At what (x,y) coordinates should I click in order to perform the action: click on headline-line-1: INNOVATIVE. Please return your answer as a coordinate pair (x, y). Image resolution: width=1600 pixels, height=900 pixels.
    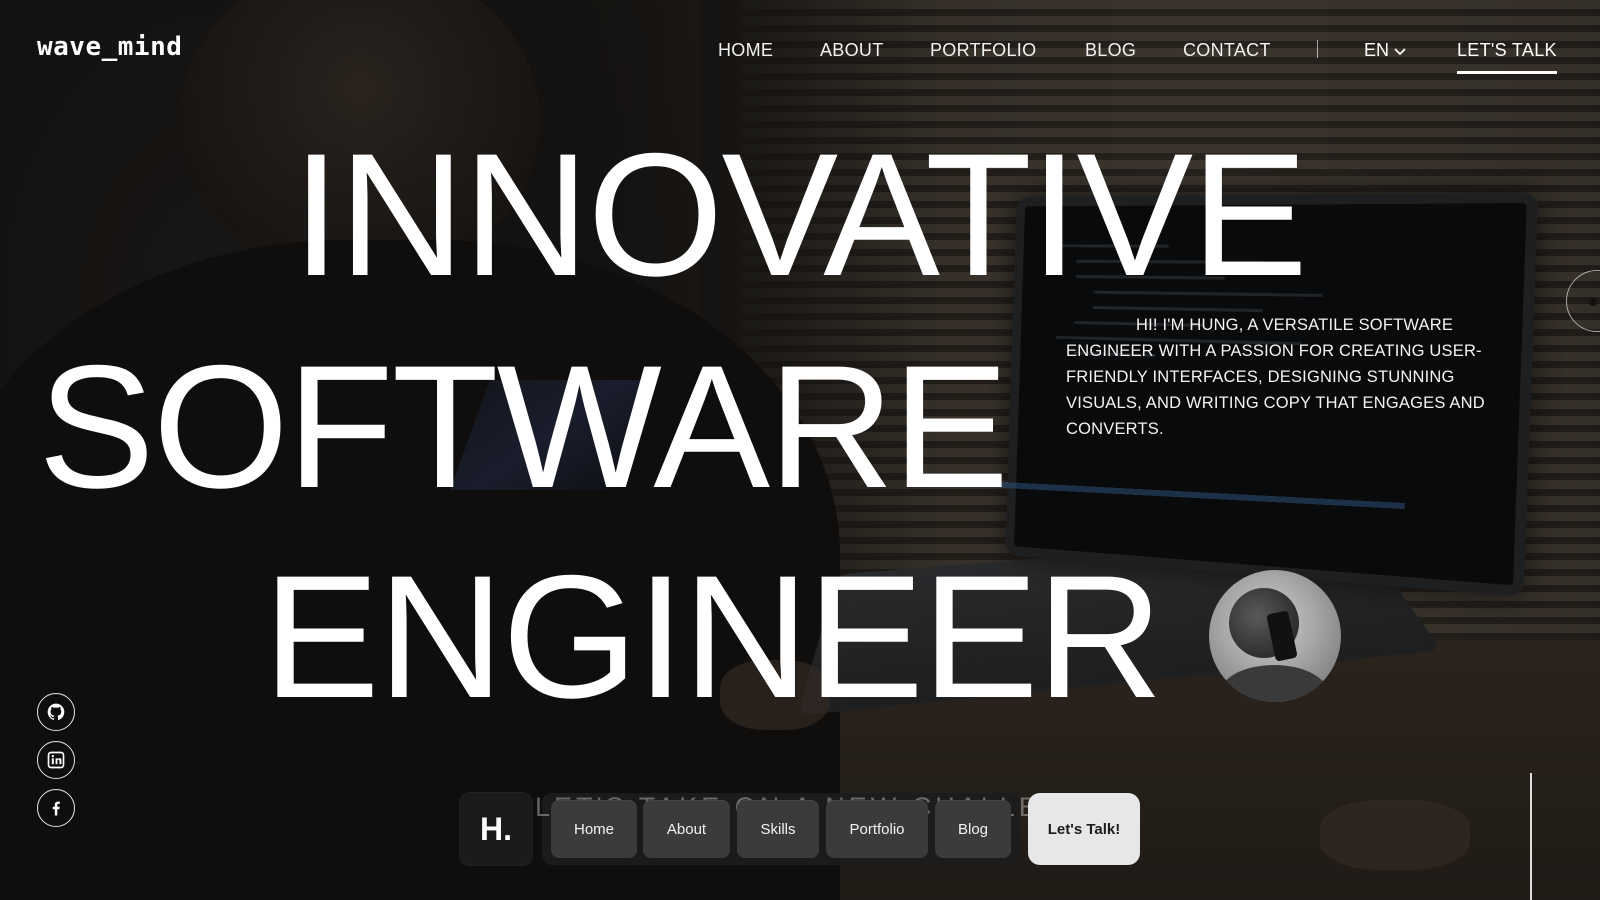
    Looking at the image, I should click on (800, 215).